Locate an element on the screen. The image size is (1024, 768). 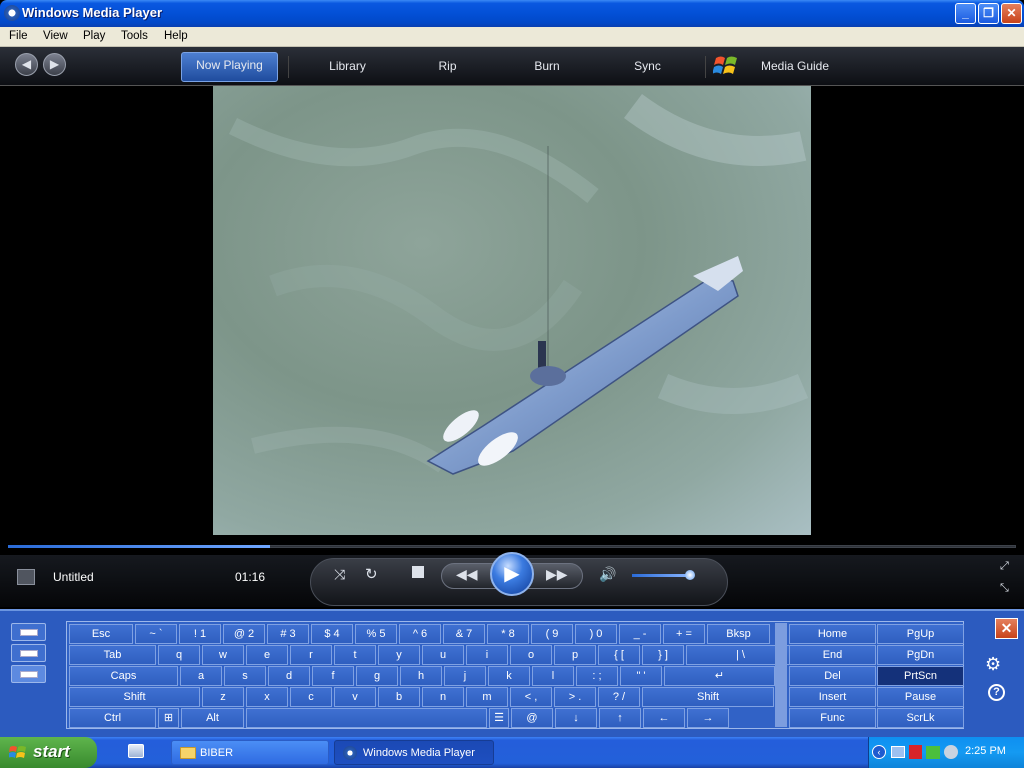
key-row2-5: t is located at coordinates (355, 655).